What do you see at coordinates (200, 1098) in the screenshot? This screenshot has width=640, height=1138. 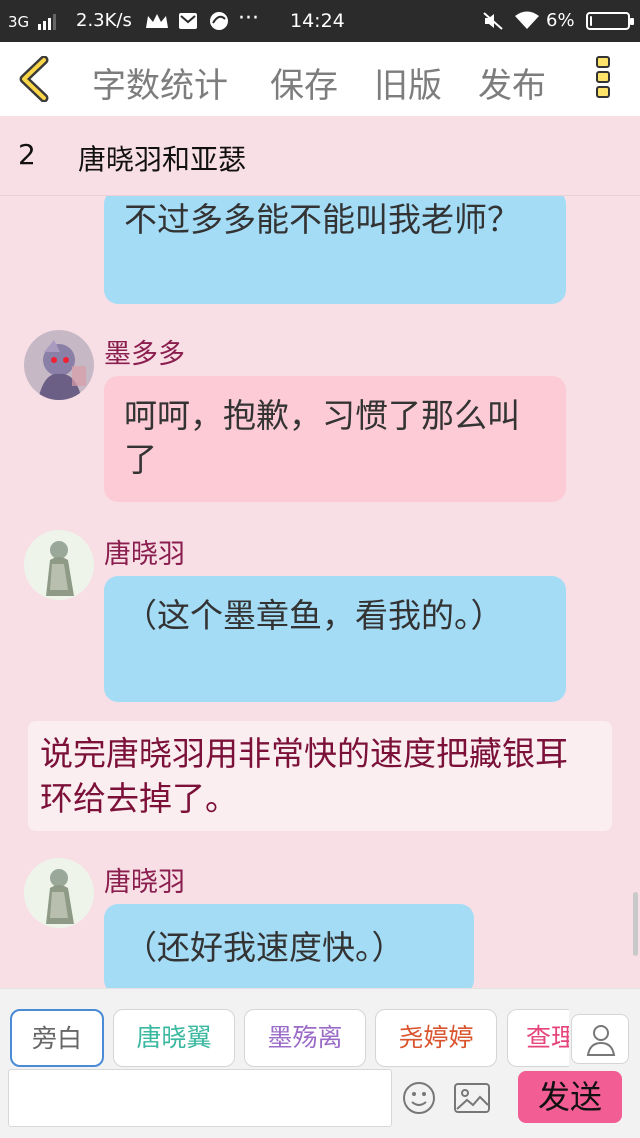 I see `message-input` at bounding box center [200, 1098].